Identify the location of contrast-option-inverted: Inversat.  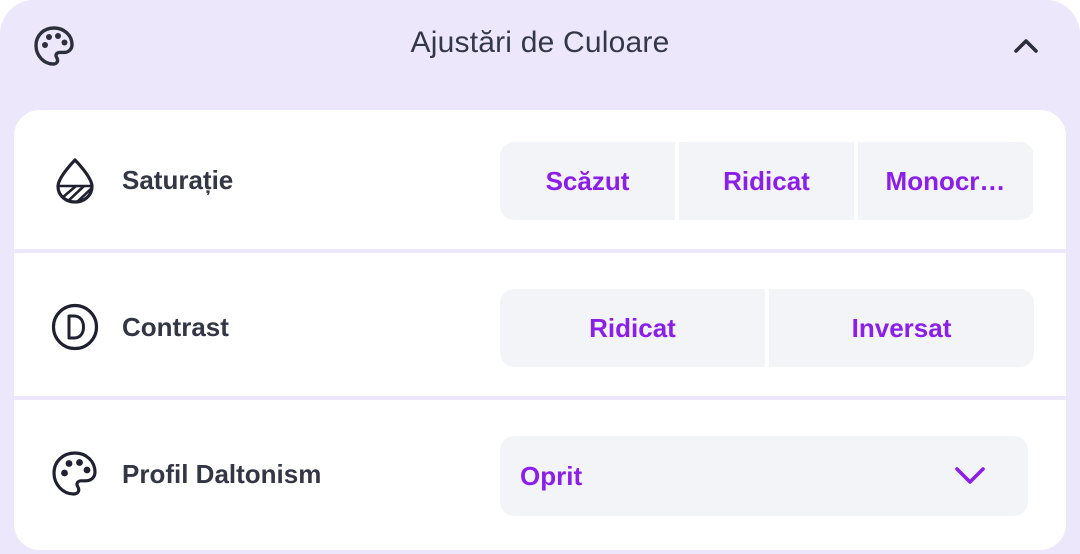
(901, 328).